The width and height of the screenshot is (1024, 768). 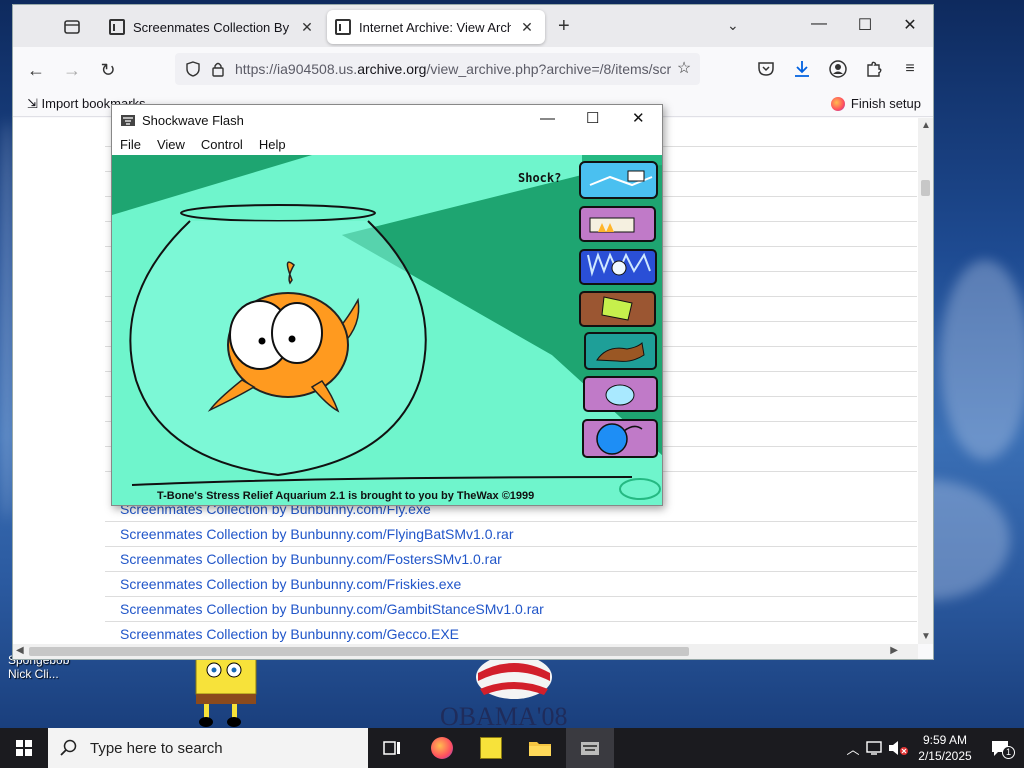 I want to click on close-window-button: ✕, so click(x=910, y=25).